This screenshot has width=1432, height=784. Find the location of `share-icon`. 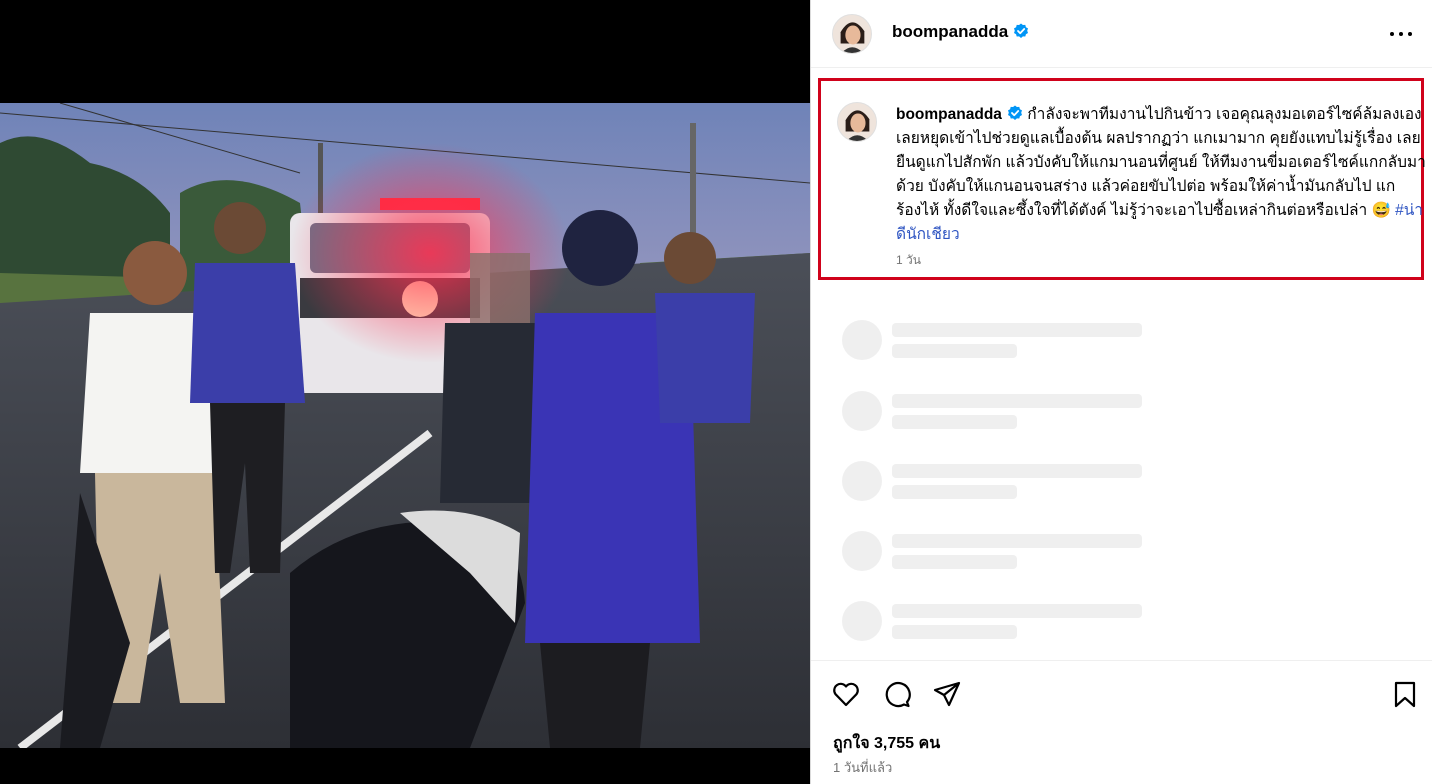

share-icon is located at coordinates (947, 694).